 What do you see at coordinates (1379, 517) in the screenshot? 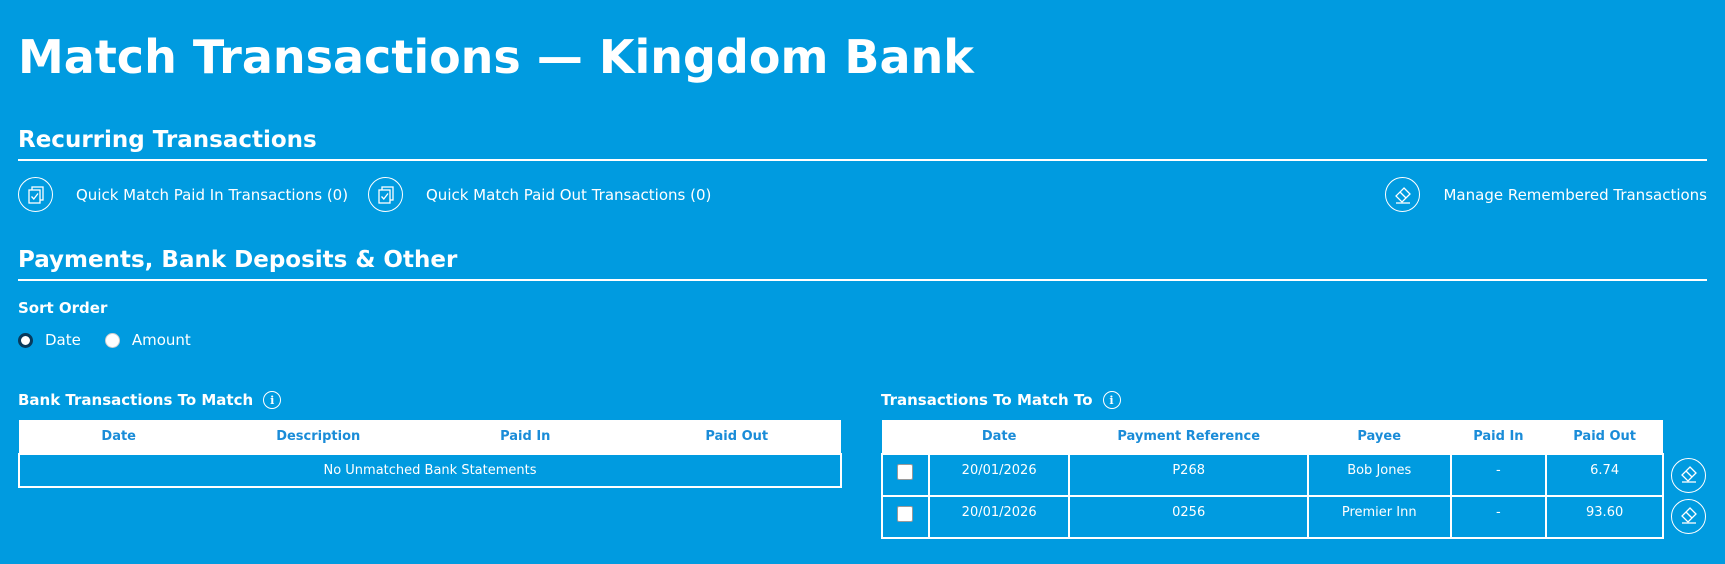
I see `cell-payee: Premier Inn` at bounding box center [1379, 517].